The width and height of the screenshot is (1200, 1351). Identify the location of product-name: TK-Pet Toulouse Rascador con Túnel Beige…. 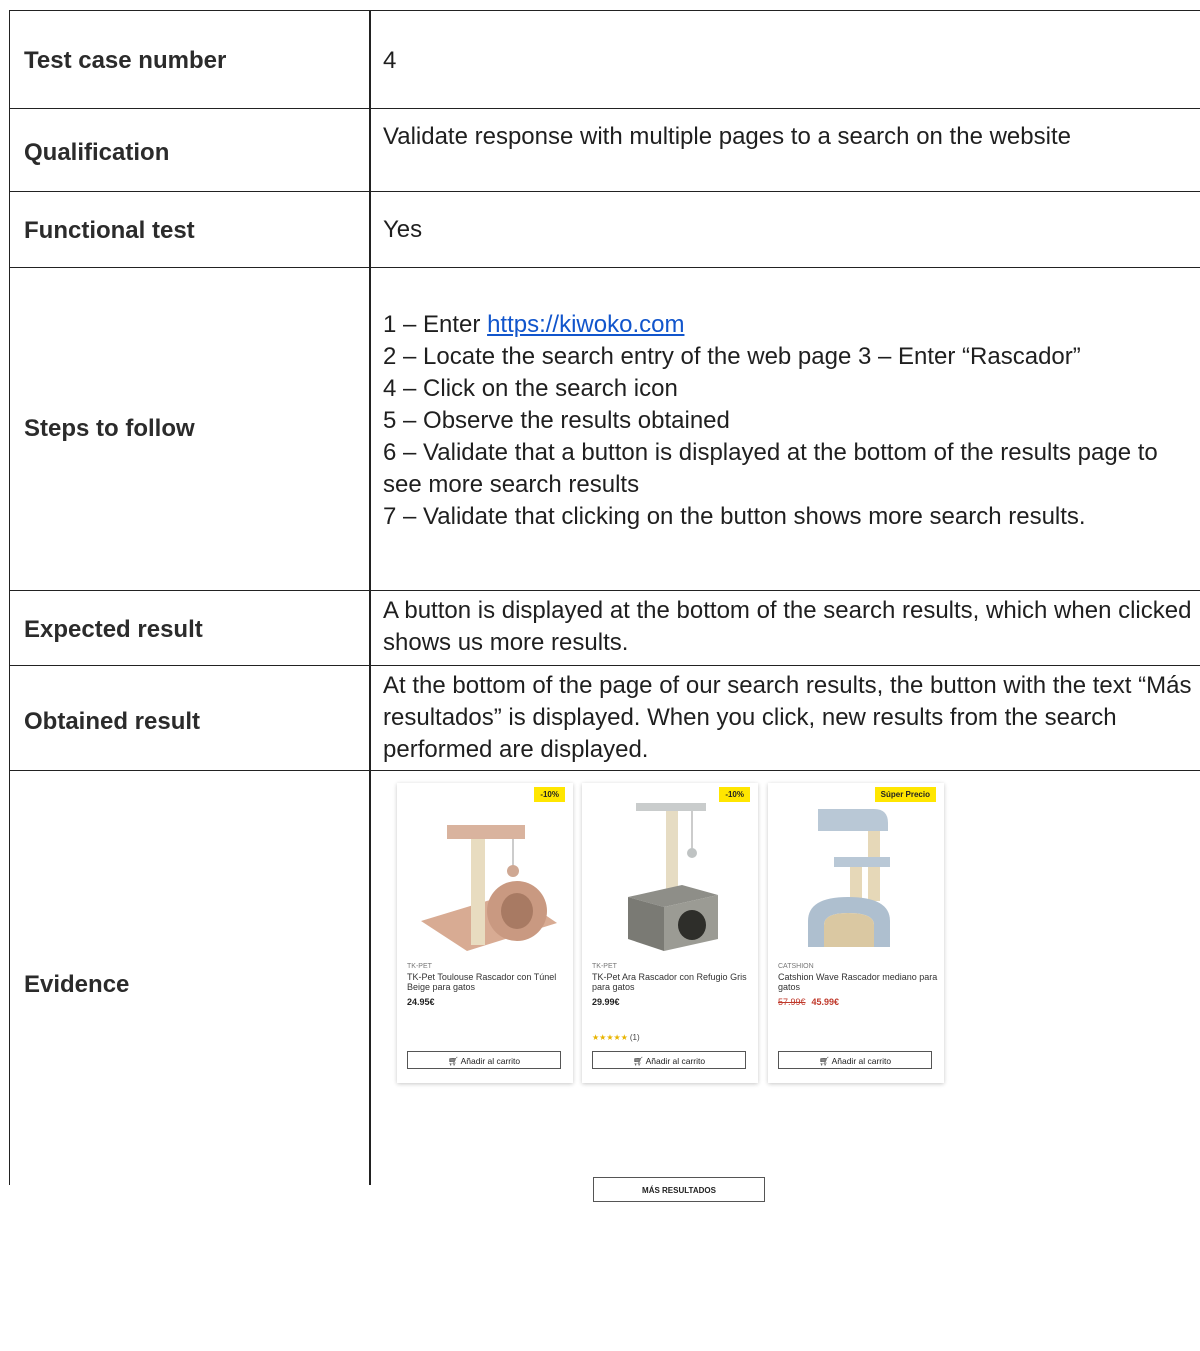
(487, 982).